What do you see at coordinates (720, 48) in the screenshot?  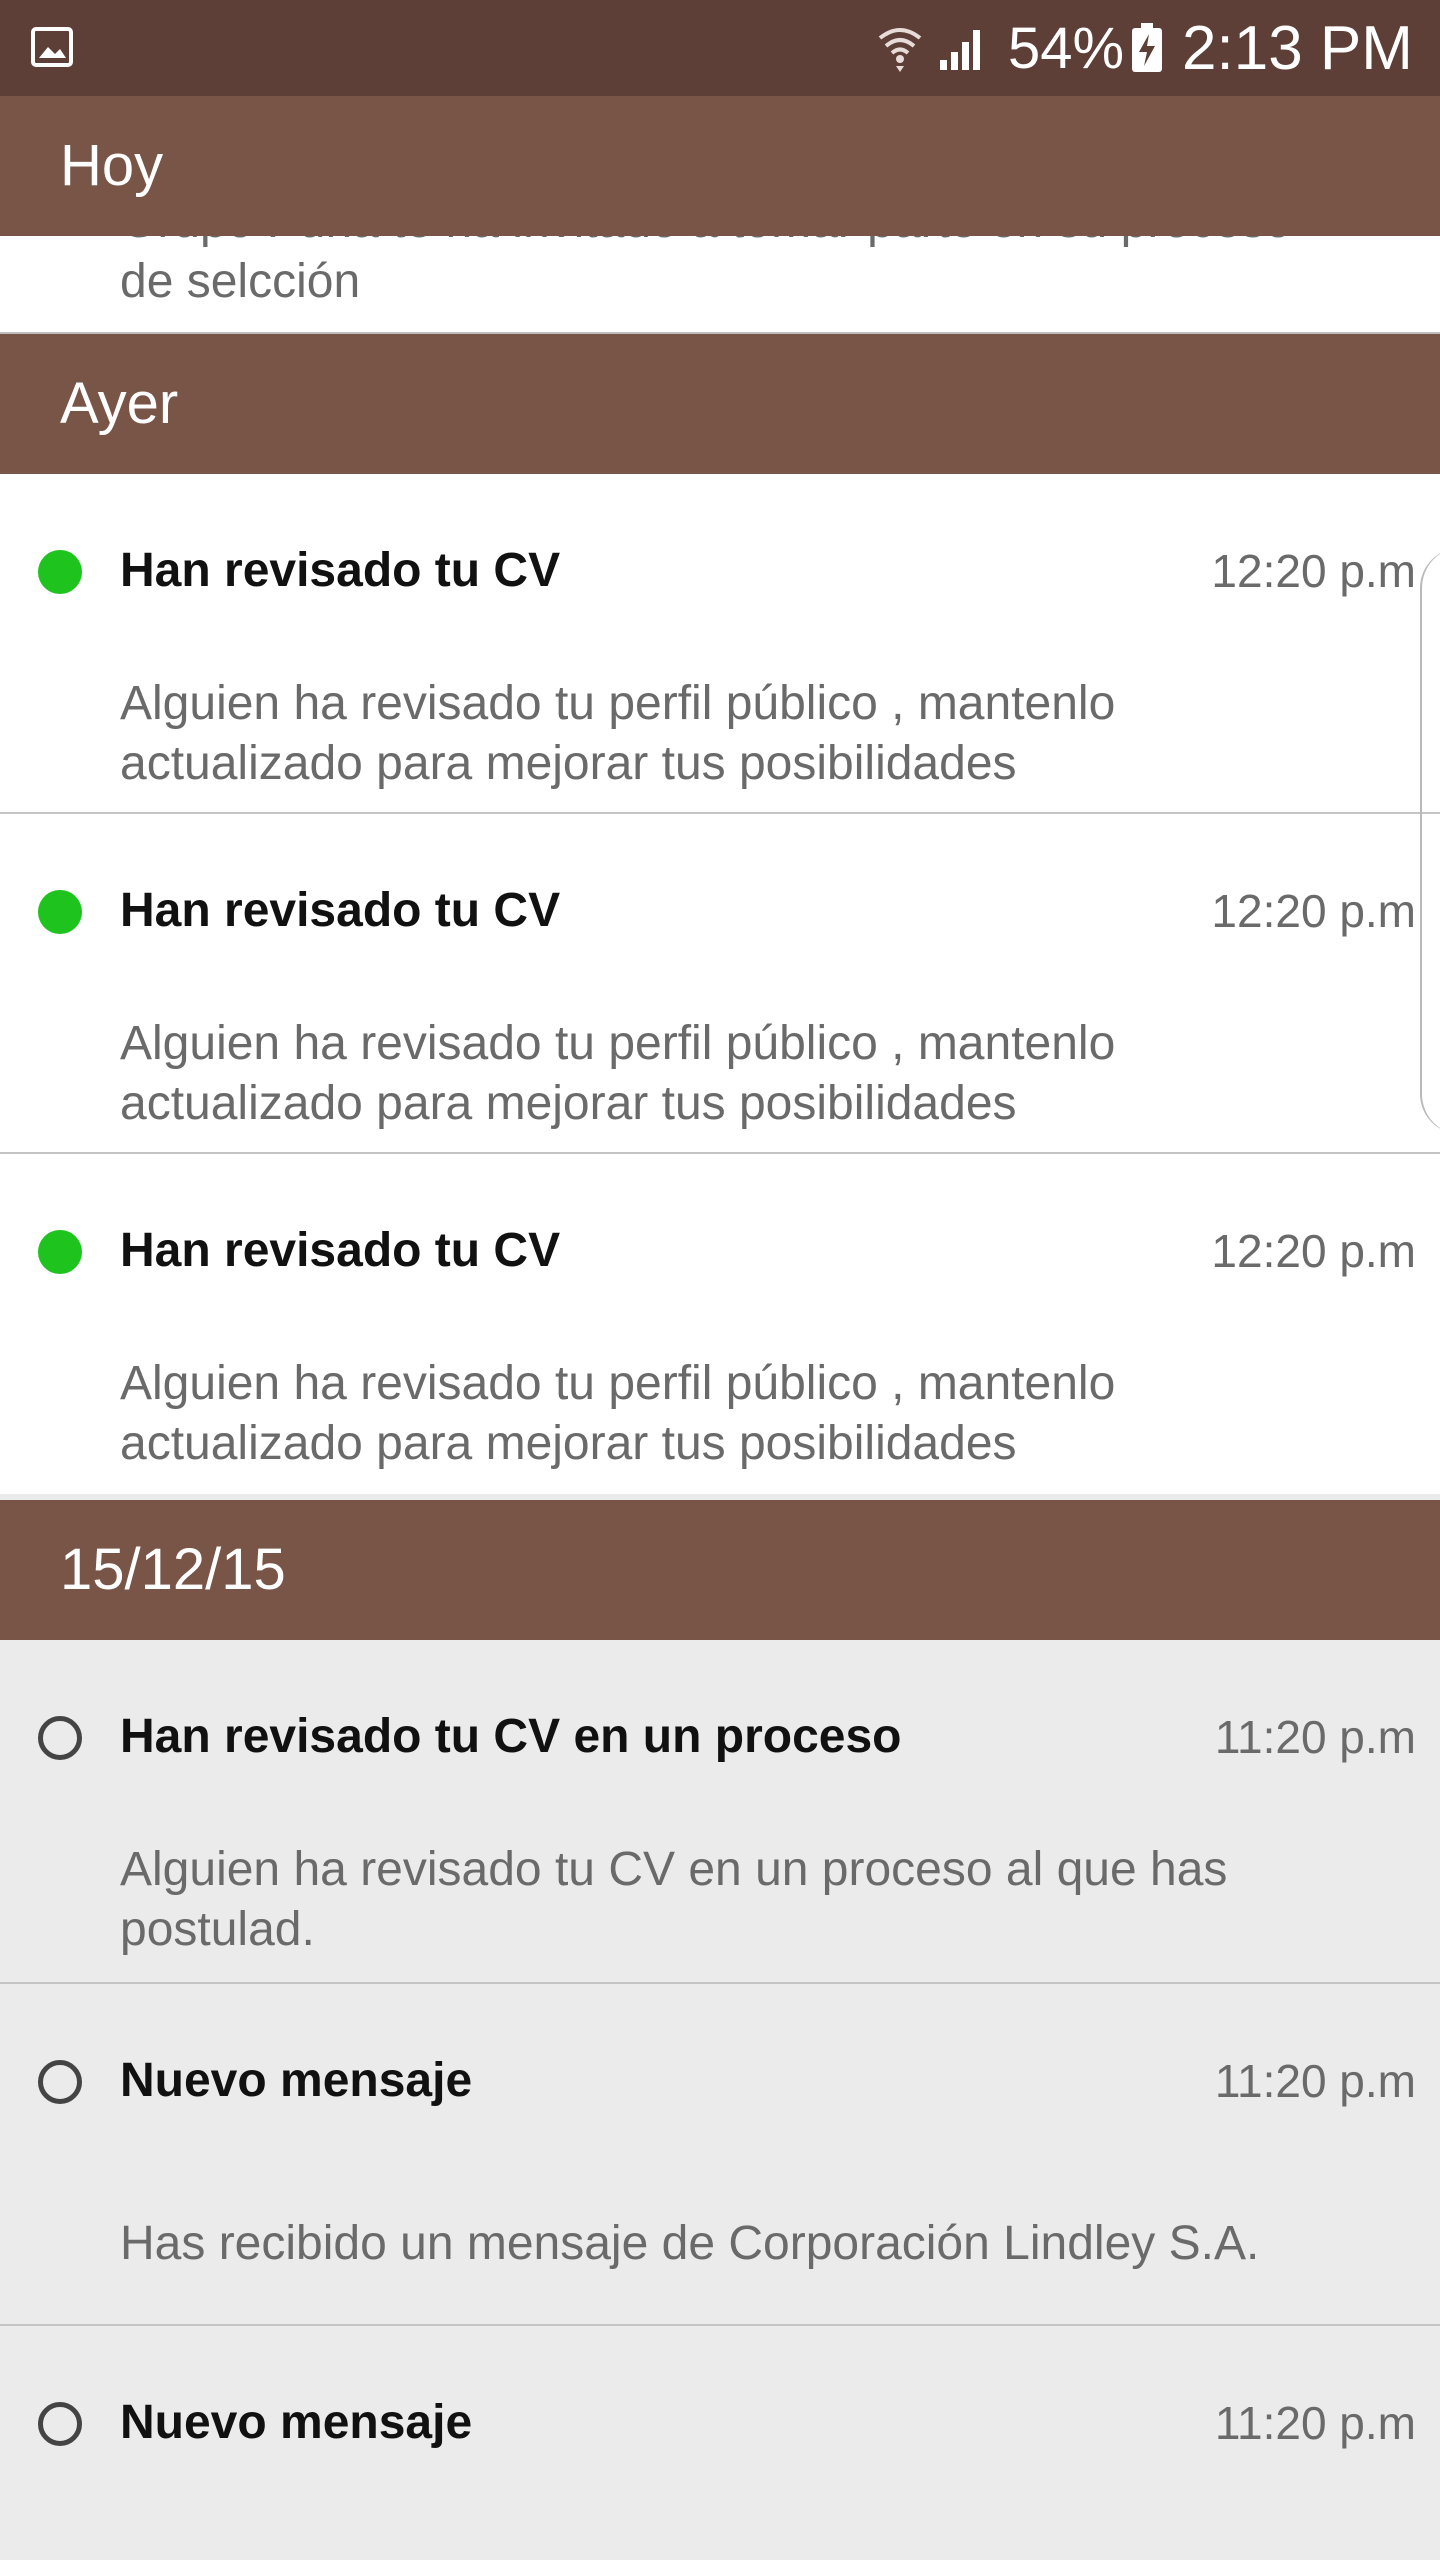 I see `status-bar: 54% 2:13 PM` at bounding box center [720, 48].